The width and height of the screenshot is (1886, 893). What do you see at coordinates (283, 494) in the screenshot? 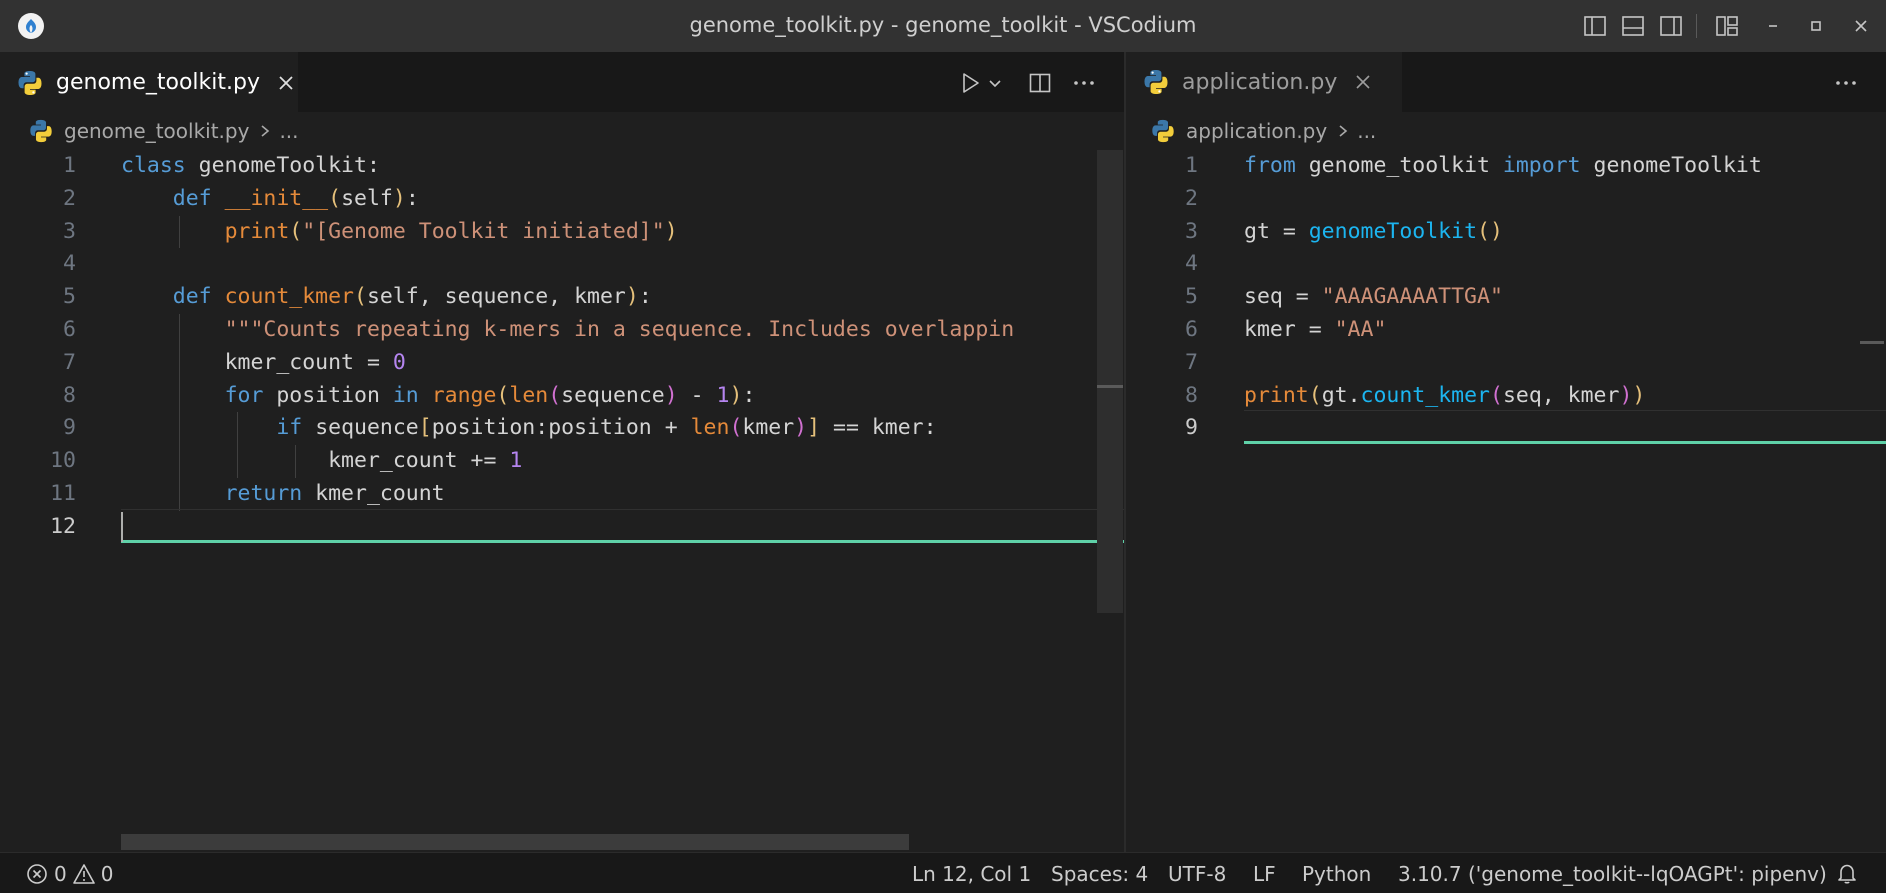
I see `code-text: return kmer_count` at bounding box center [283, 494].